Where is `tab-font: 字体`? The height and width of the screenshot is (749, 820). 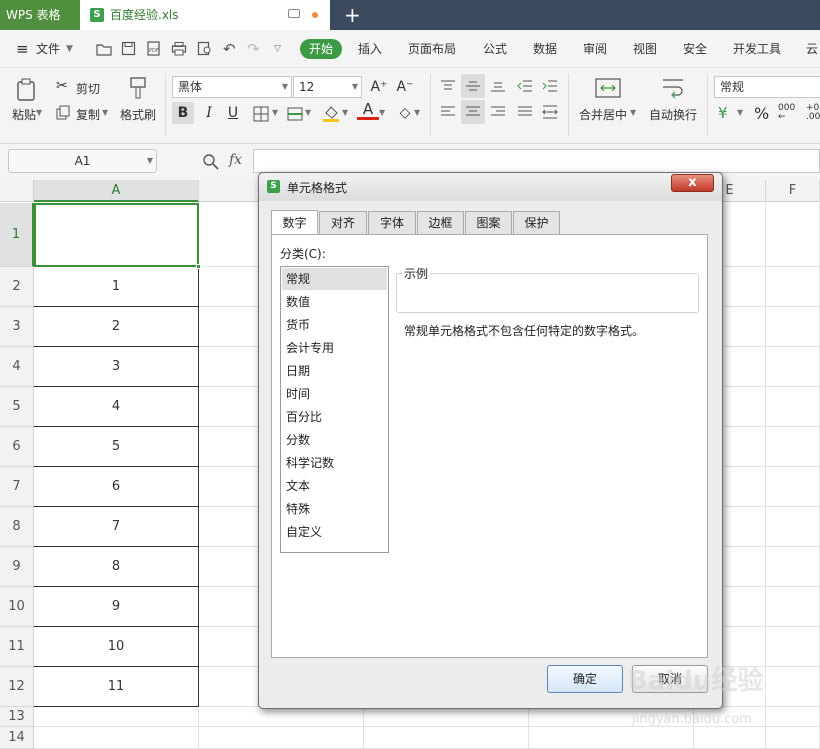 tab-font: 字体 is located at coordinates (392, 222).